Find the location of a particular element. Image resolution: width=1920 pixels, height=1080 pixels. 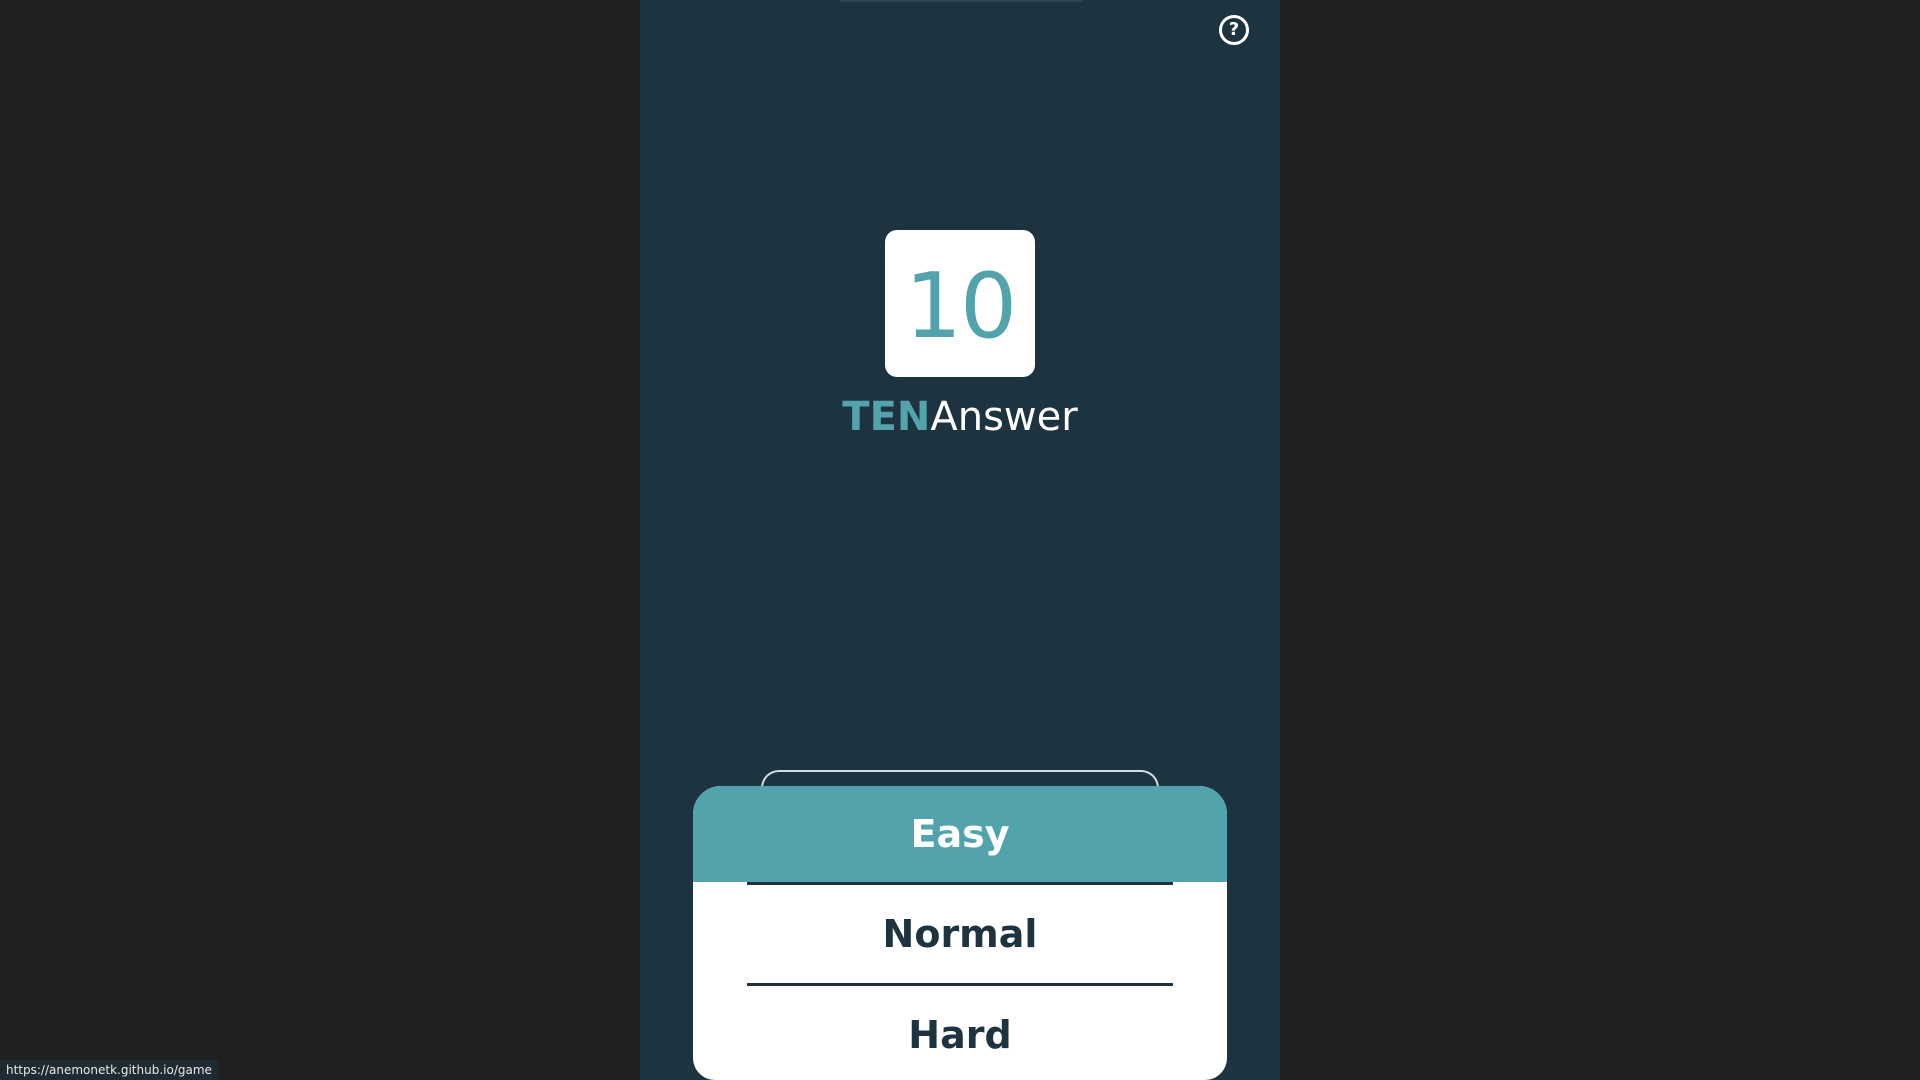

help-button: ? is located at coordinates (1234, 30).